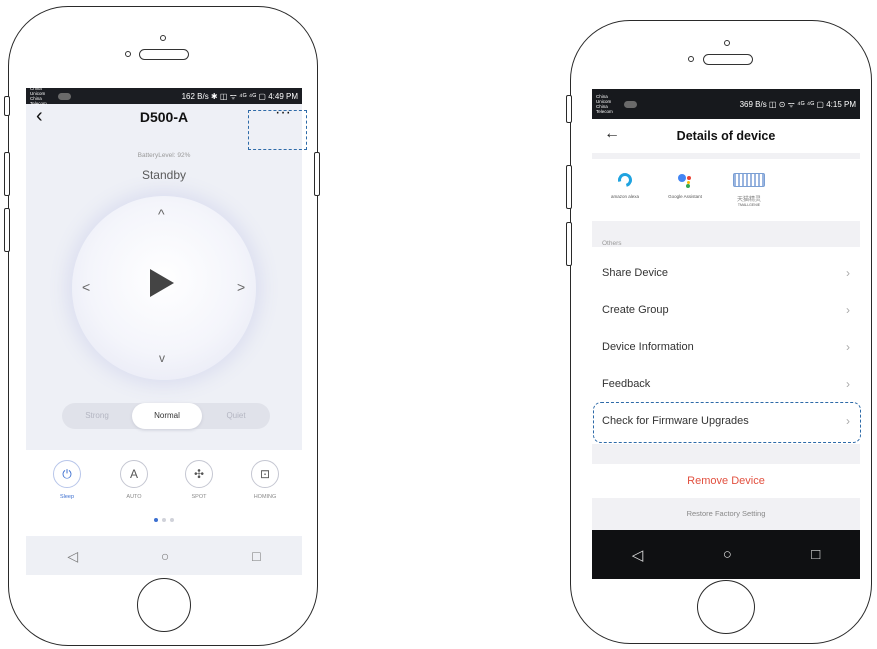 This screenshot has height=649, width=877. What do you see at coordinates (726, 274) in the screenshot?
I see `menu-item-share-device: Share Device ›` at bounding box center [726, 274].